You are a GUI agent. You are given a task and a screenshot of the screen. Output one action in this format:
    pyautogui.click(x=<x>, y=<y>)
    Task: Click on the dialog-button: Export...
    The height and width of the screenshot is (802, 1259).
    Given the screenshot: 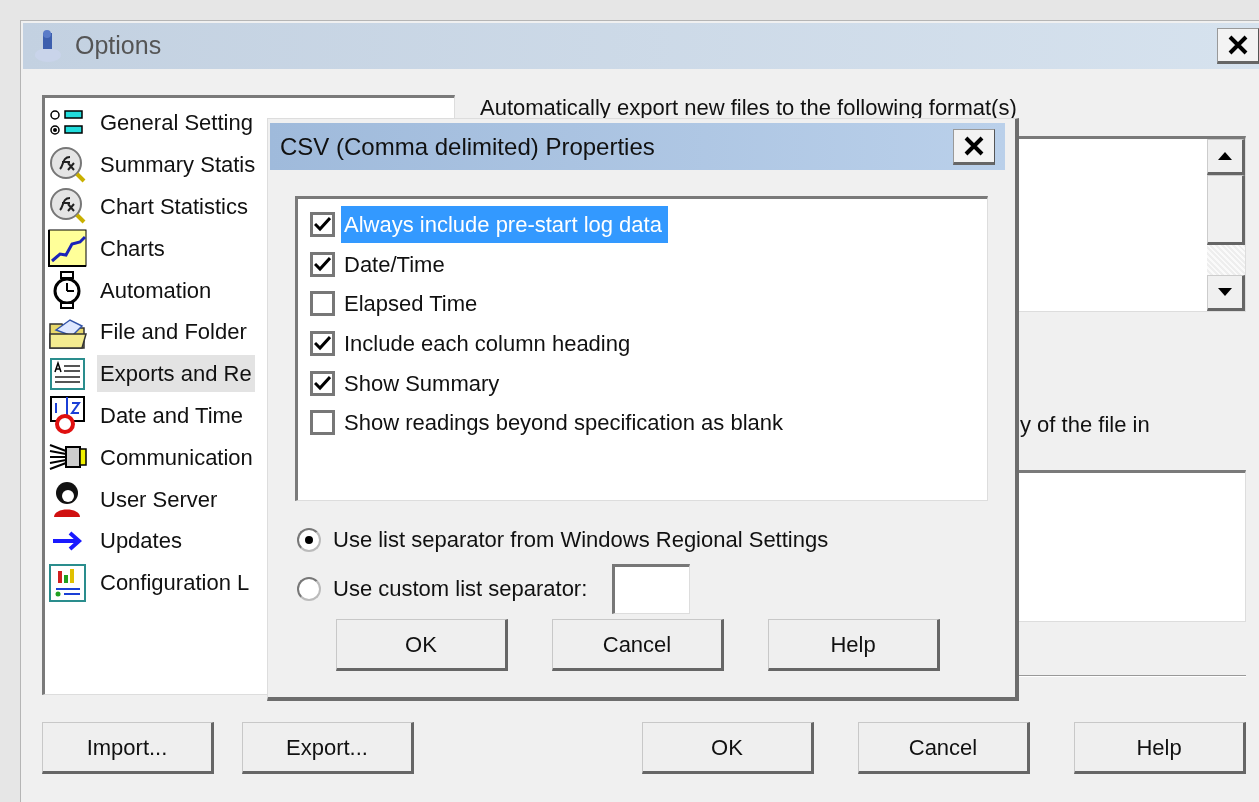 What is the action you would take?
    pyautogui.click(x=328, y=748)
    